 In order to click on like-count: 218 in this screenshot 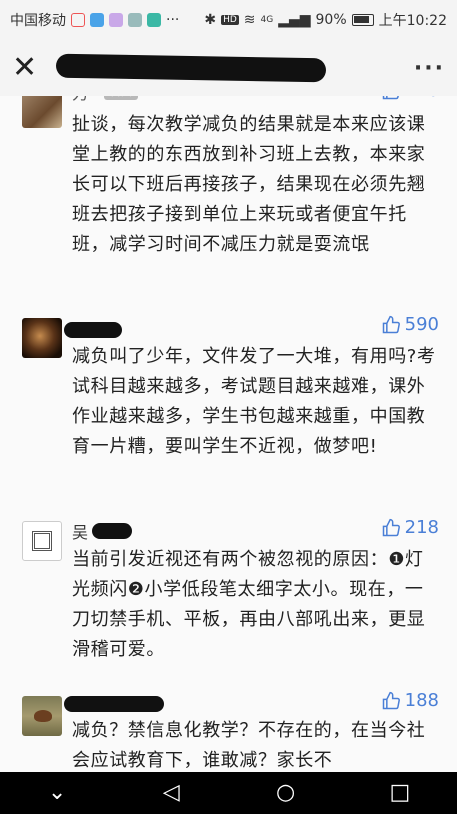, I will do `click(421, 527)`.